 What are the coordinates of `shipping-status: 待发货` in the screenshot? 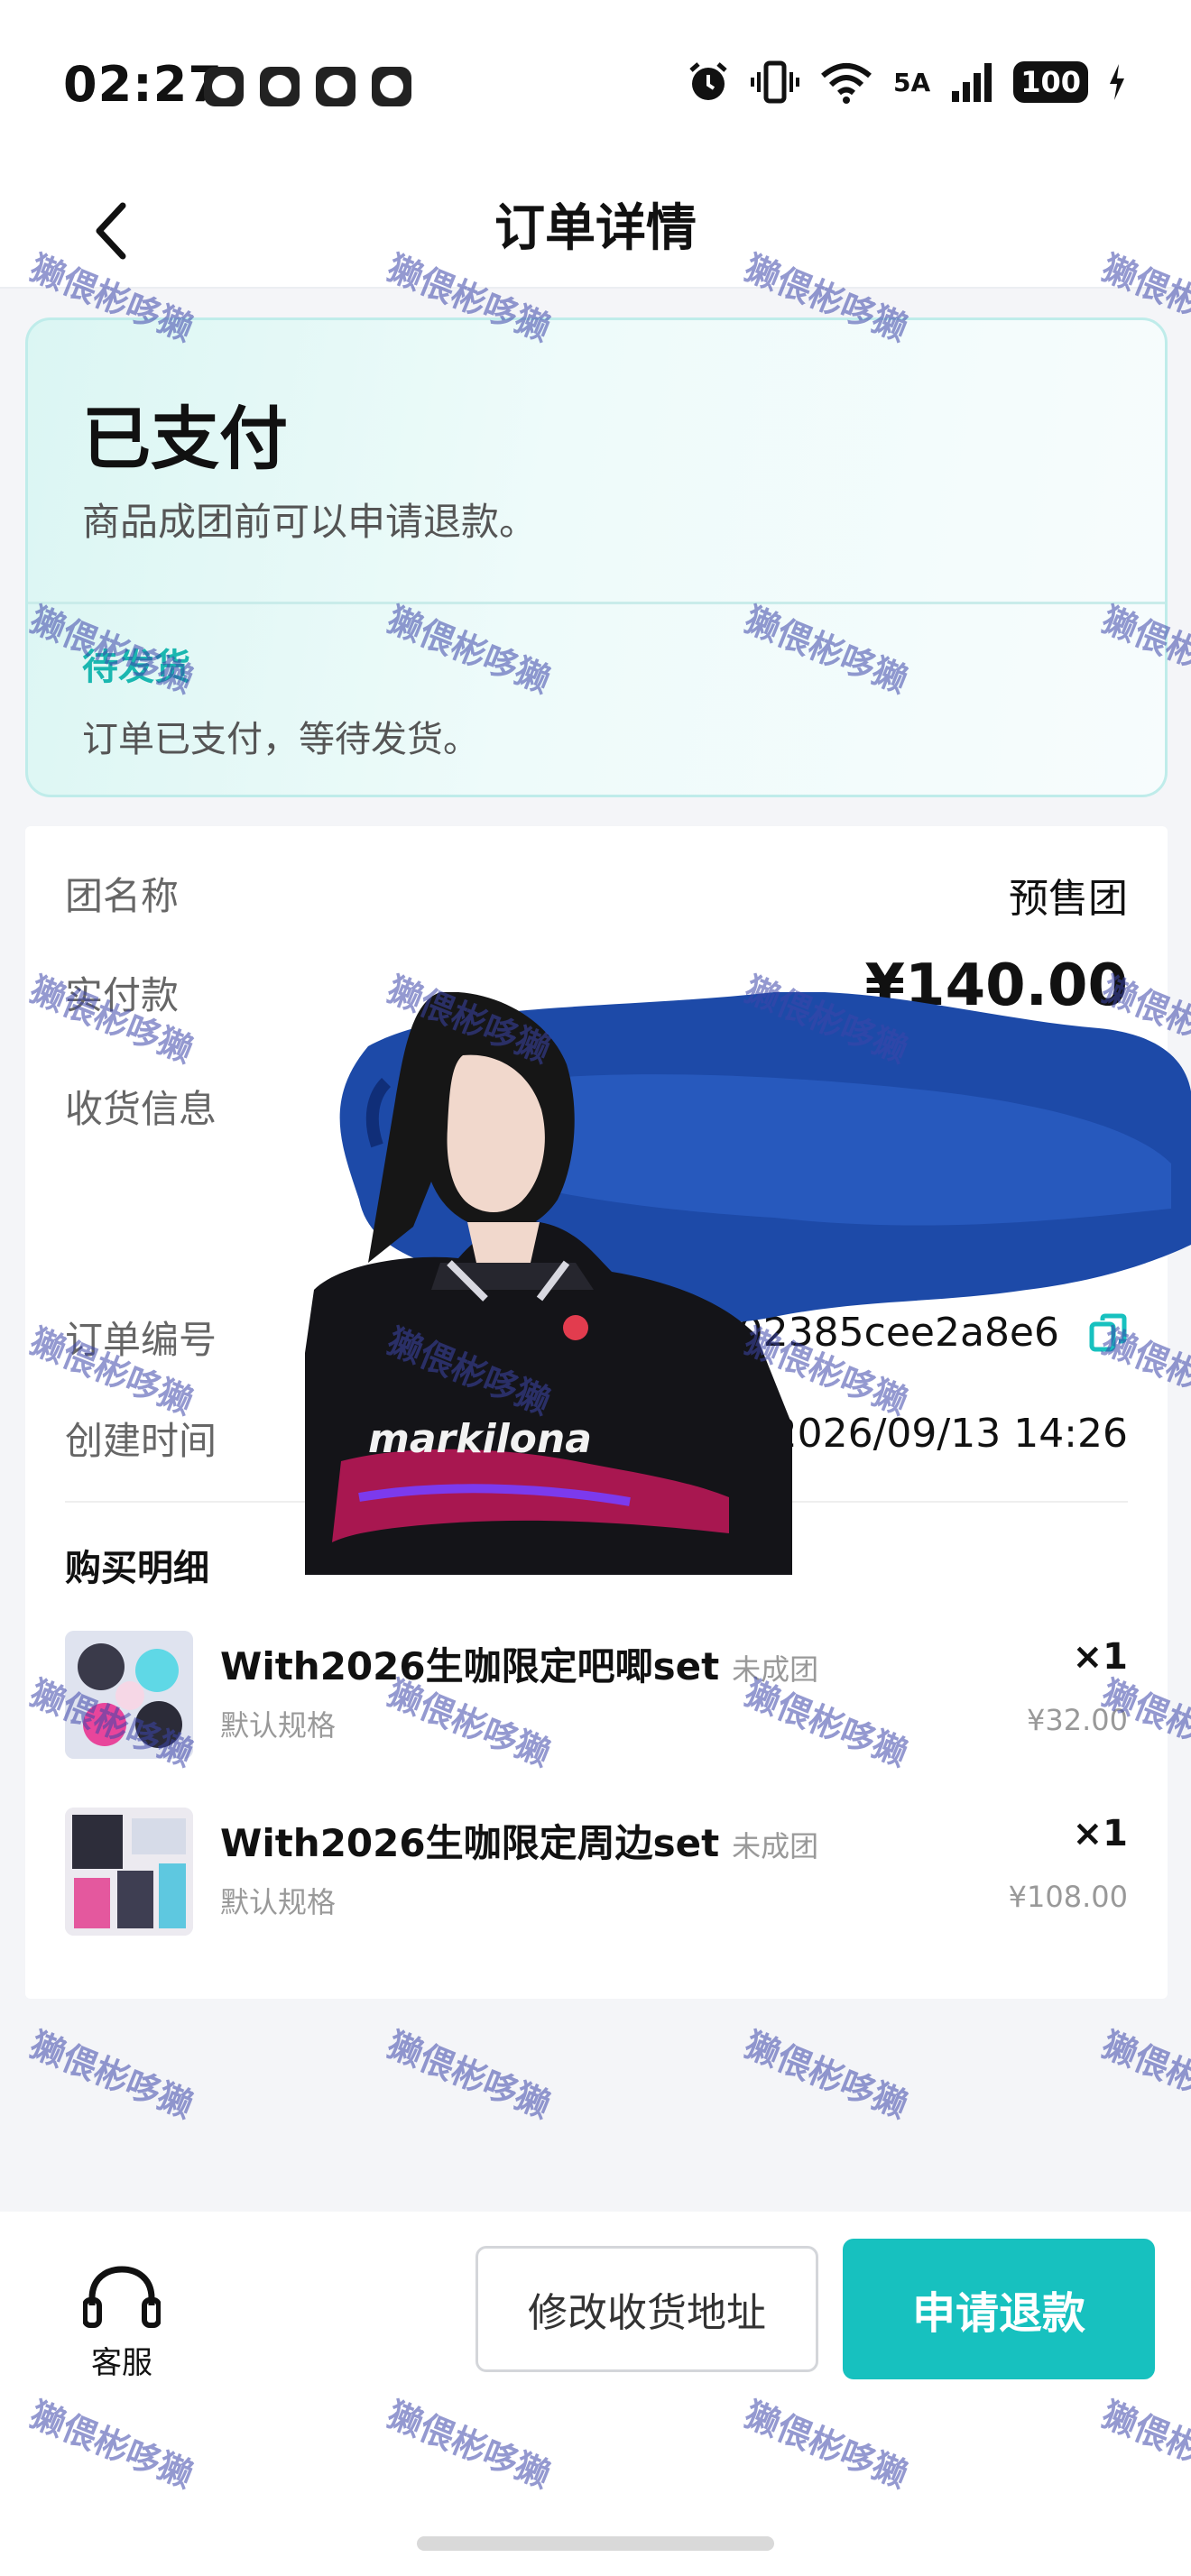 It's located at (136, 667).